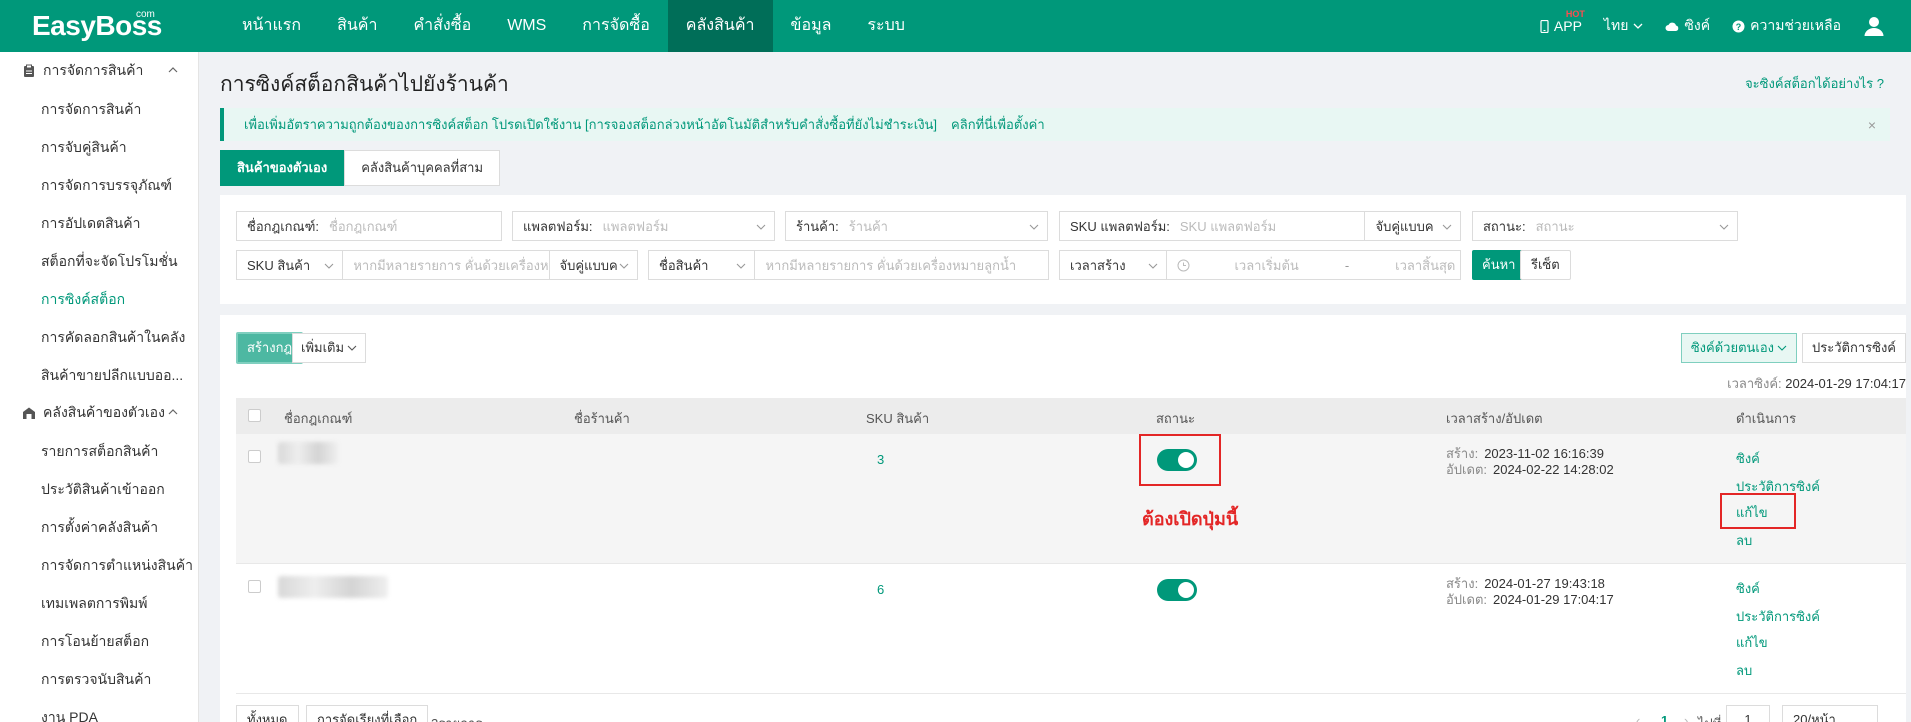 The height and width of the screenshot is (722, 1911). What do you see at coordinates (99, 489) in the screenshot?
I see `sidebar-item-stock-history: ประวัติสินค้าเข้าออก` at bounding box center [99, 489].